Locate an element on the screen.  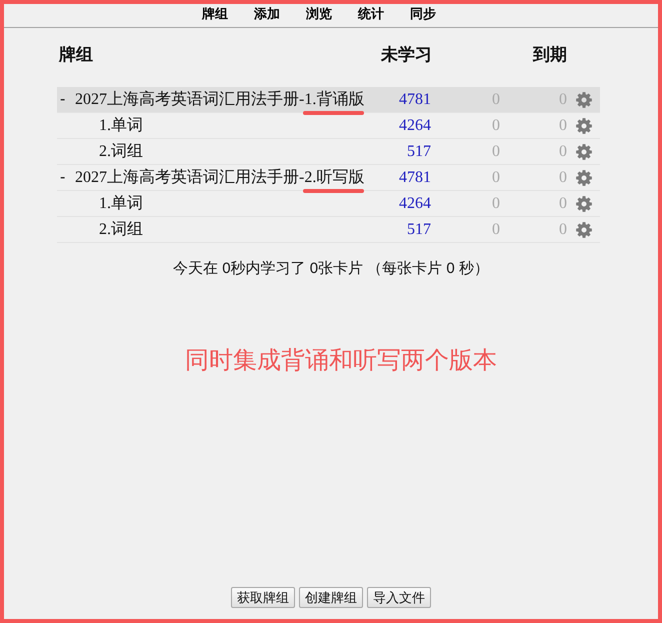
column-header: 牌组 is located at coordinates (76, 55).